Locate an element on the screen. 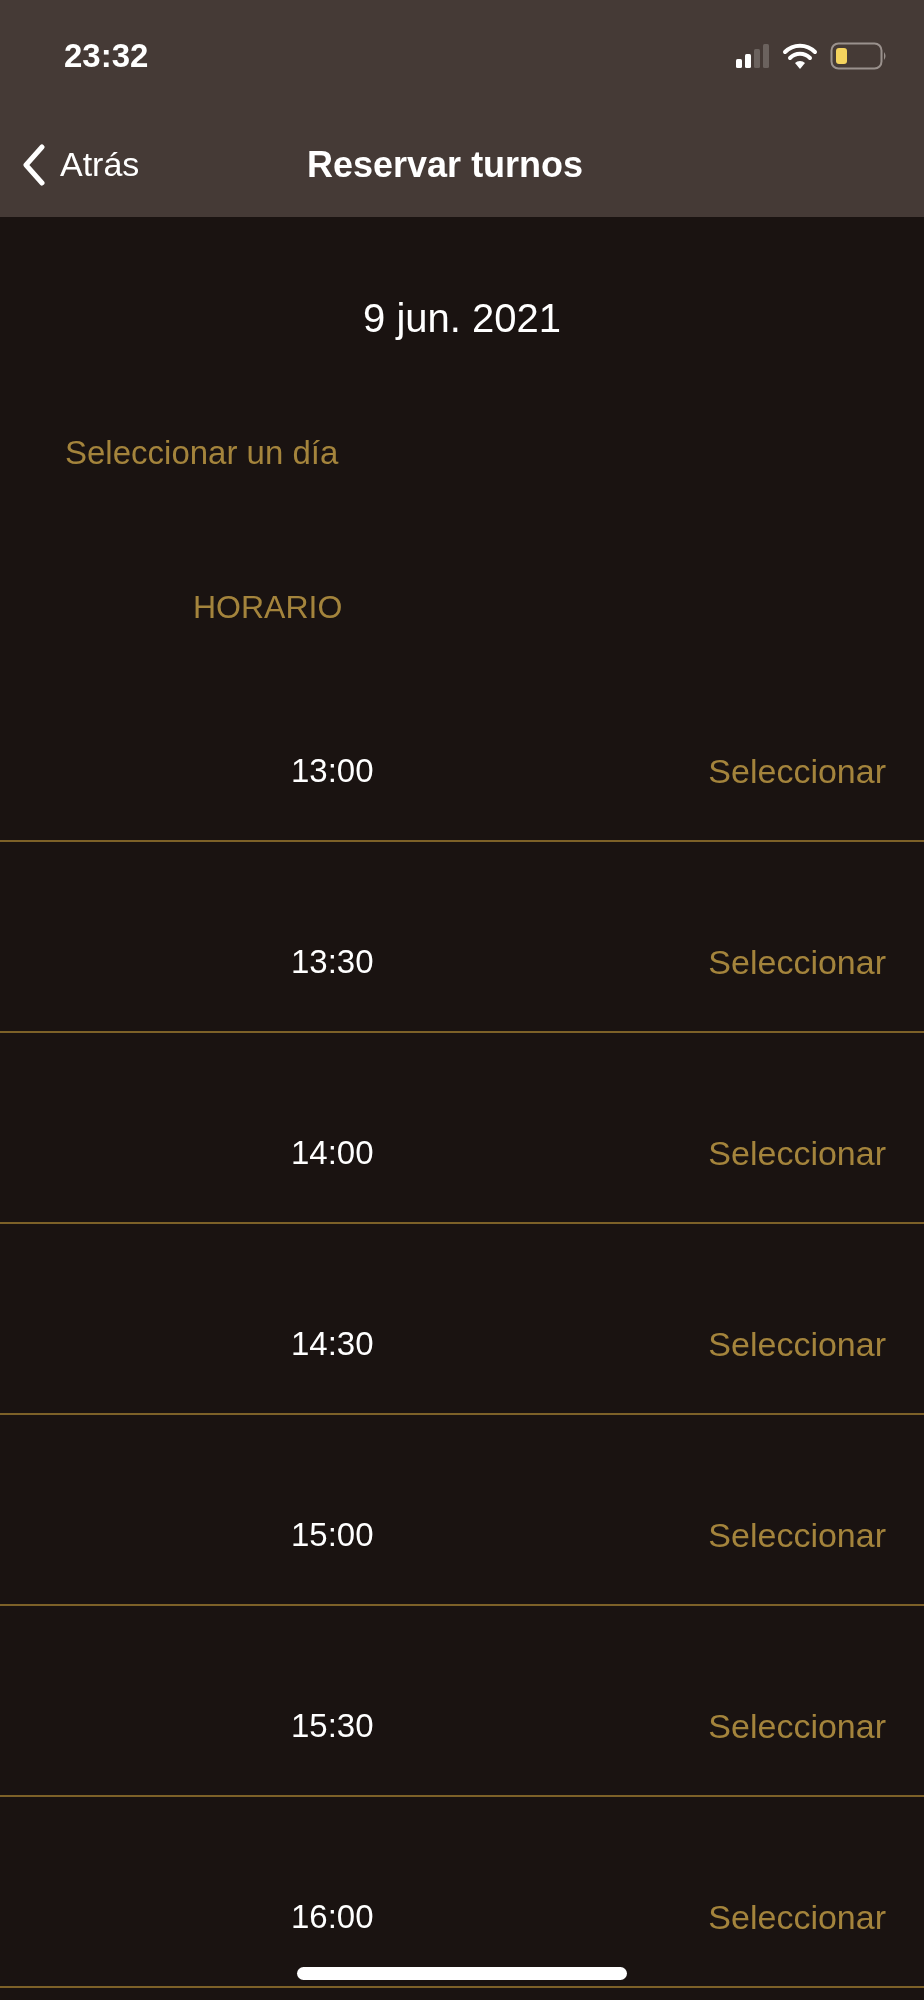 This screenshot has width=924, height=2000. slot-time: 16:00 is located at coordinates (332, 1916).